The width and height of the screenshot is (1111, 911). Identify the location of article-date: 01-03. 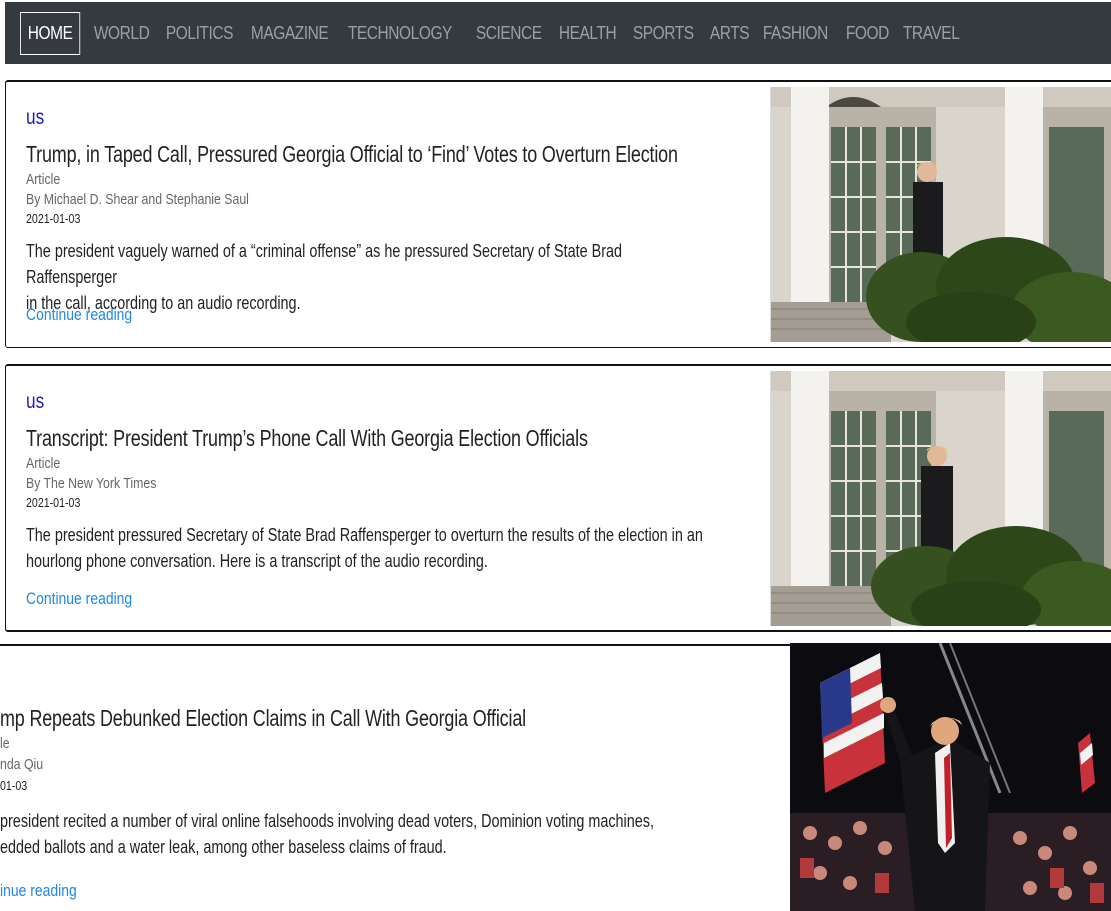
(14, 786).